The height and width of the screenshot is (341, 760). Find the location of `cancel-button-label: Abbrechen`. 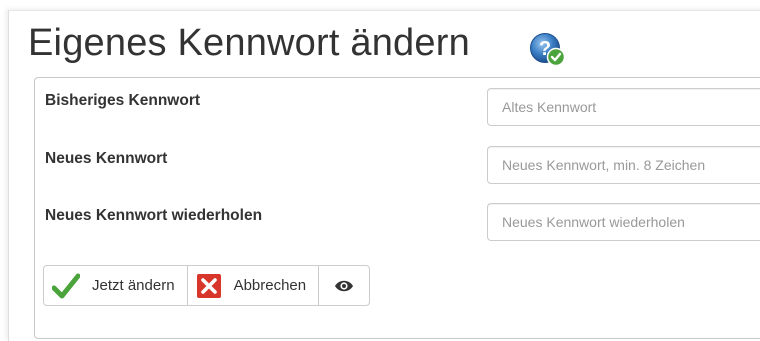

cancel-button-label: Abbrechen is located at coordinates (270, 285).